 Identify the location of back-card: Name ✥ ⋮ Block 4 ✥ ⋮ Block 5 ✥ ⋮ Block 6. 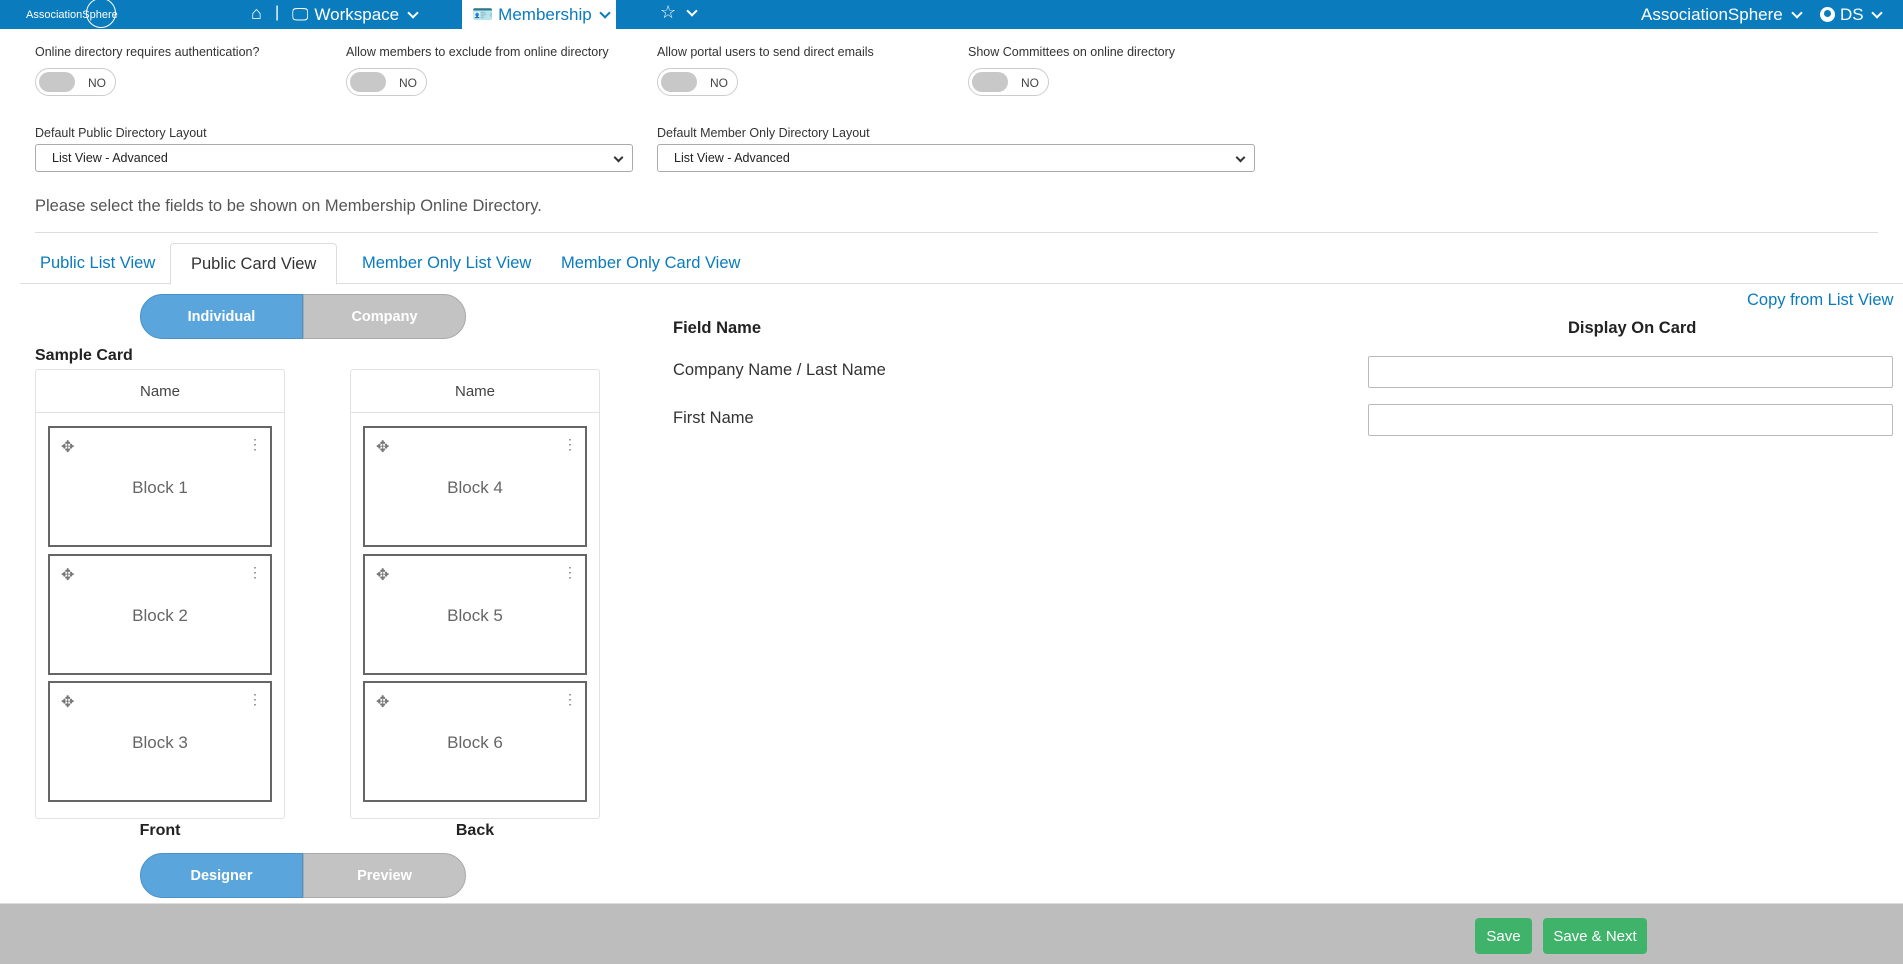
(475, 594).